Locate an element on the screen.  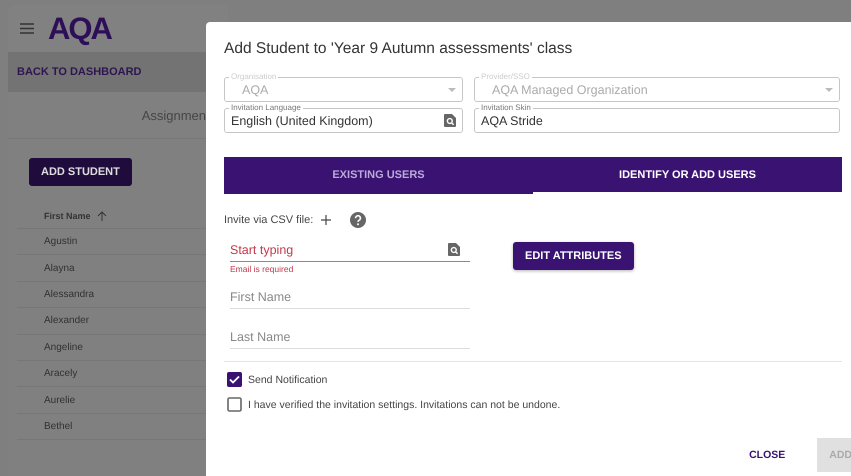
table-cell: Alexander is located at coordinates (67, 320).